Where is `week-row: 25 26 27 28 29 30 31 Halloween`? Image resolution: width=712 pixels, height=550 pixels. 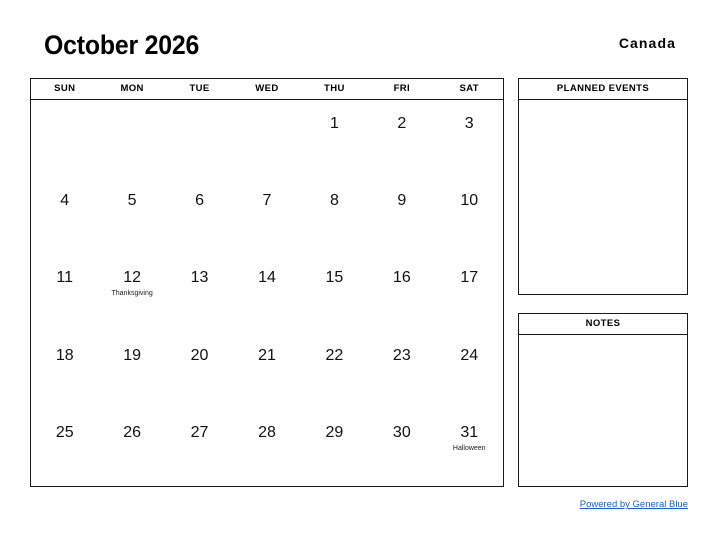 week-row: 25 26 27 28 29 30 31 Halloween is located at coordinates (267, 447).